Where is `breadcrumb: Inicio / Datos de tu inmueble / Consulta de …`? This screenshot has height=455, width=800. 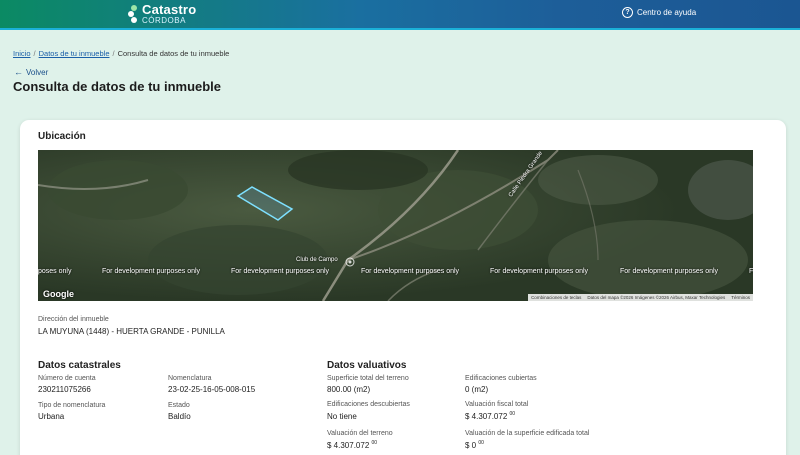
breadcrumb: Inicio / Datos de tu inmueble / Consulta de … is located at coordinates (121, 53).